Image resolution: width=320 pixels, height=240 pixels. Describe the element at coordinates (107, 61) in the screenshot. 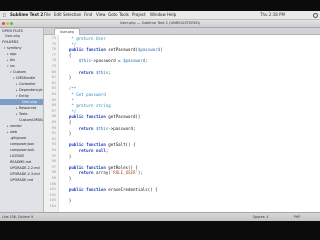

I see `code-token: ->password =` at that location.